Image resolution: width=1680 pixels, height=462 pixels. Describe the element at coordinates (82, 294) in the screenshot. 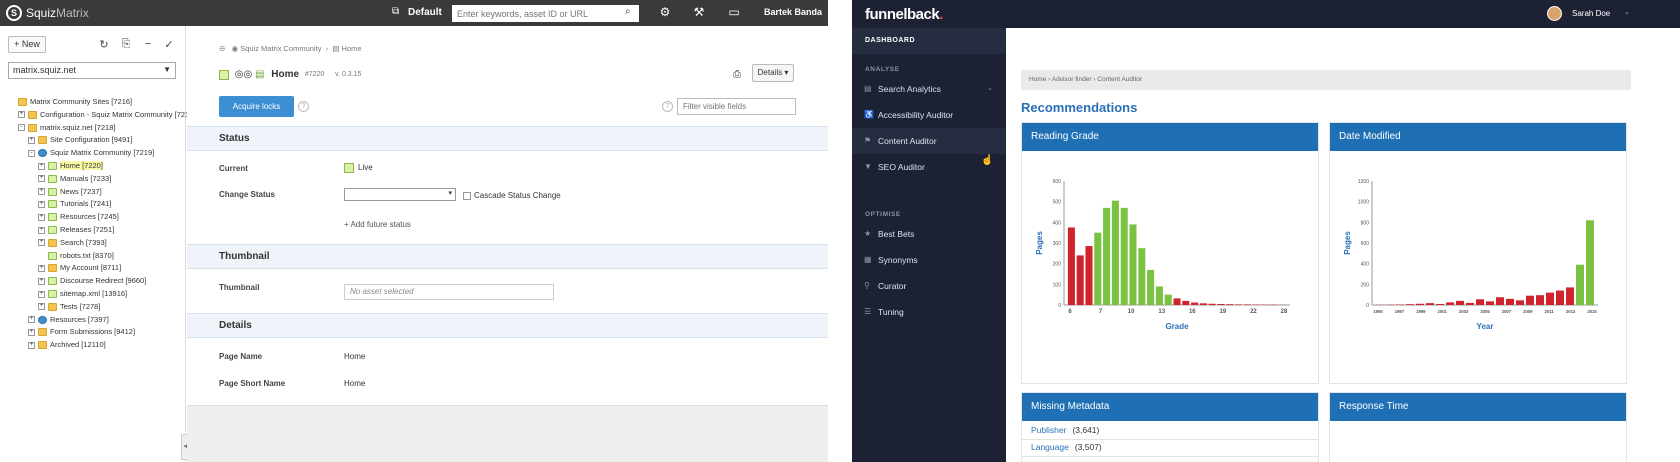

I see `tree-item: + sitemap.xml [13916]` at that location.